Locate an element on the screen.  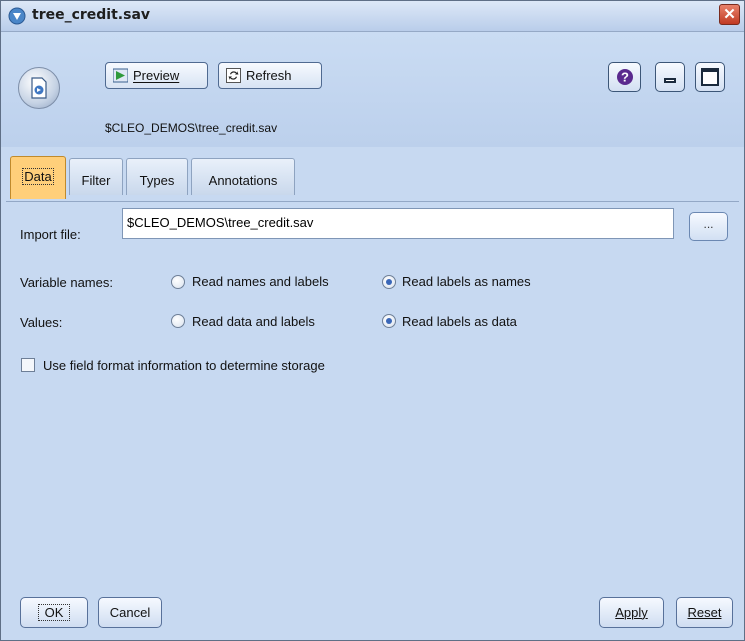
radio-read-data-and-labels is located at coordinates (178, 321).